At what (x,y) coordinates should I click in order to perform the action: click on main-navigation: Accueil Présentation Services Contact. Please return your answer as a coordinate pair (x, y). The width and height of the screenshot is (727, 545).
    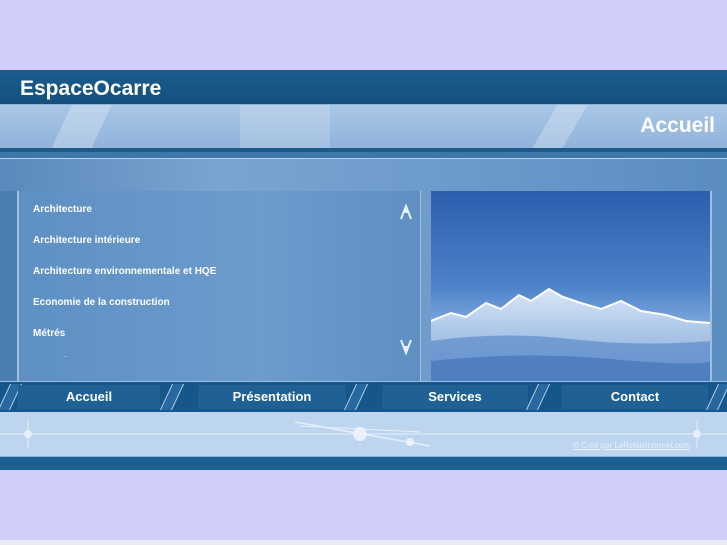
    Looking at the image, I should click on (363, 397).